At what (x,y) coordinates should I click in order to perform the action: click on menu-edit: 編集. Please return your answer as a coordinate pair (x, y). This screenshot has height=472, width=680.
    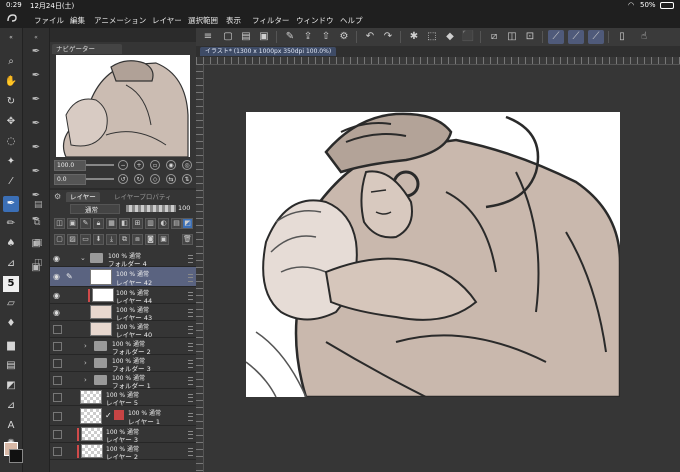
    Looking at the image, I should click on (77, 20).